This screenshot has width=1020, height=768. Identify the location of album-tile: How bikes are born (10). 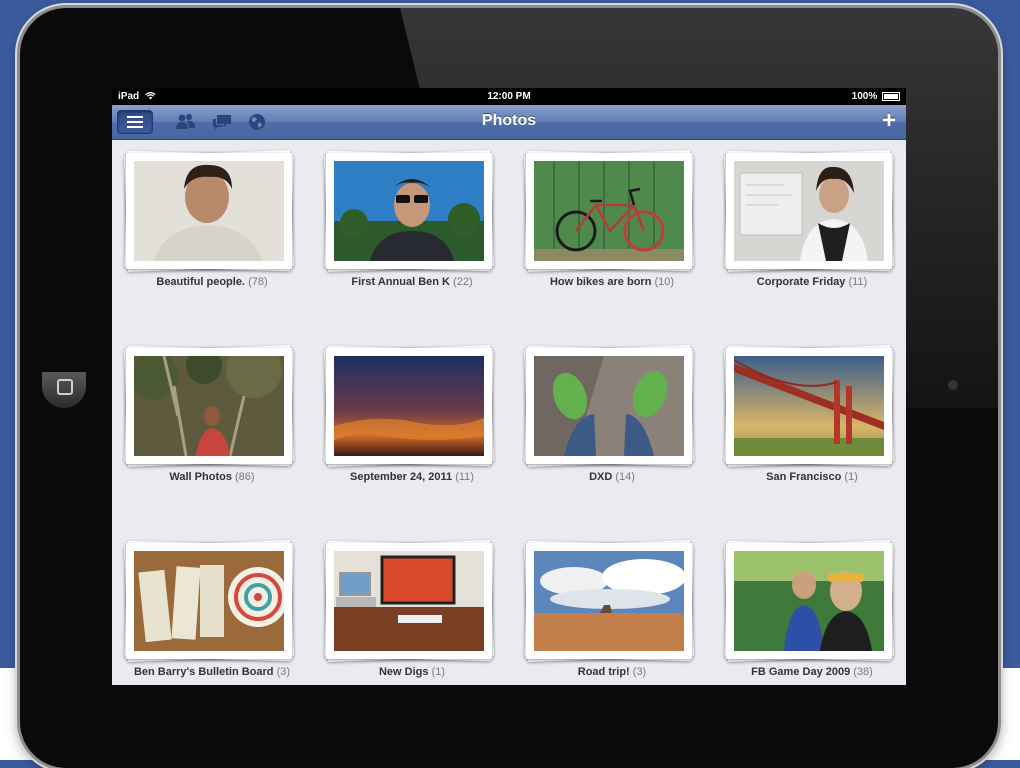
(612, 224).